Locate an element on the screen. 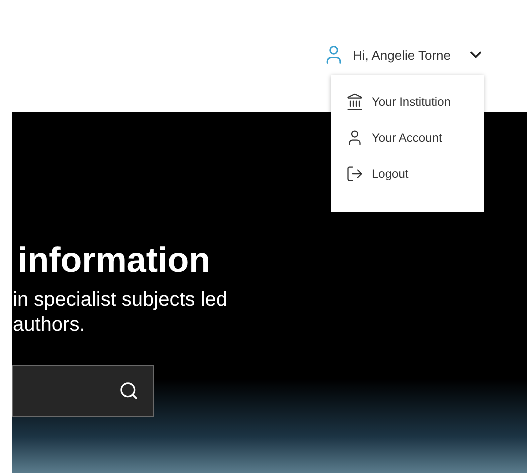 The height and width of the screenshot is (473, 527). search-icon is located at coordinates (129, 391).